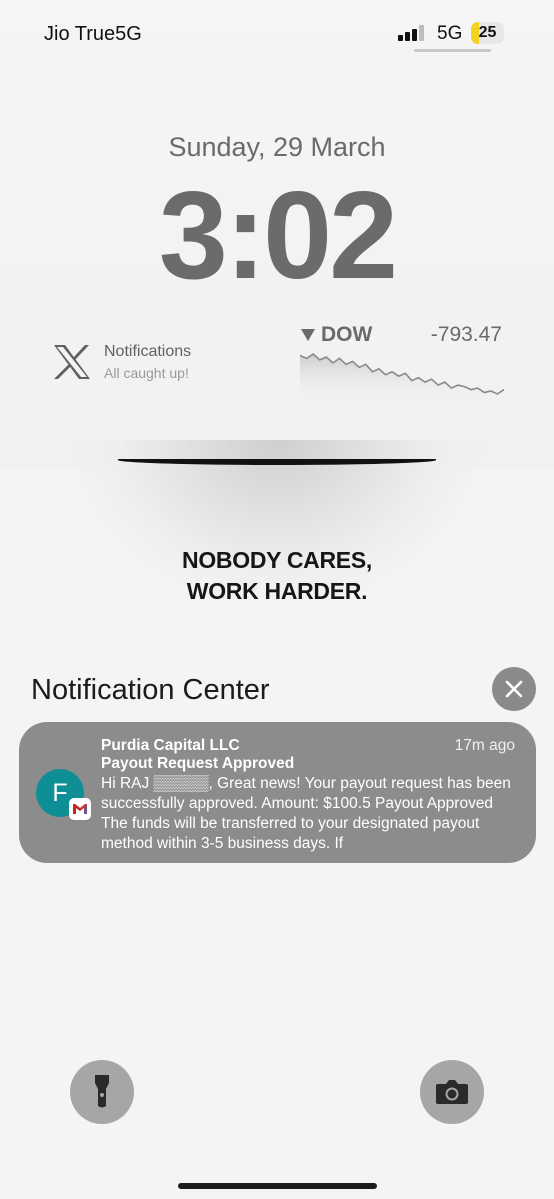 The image size is (554, 1199). I want to click on x-widget-subtitle: All caught up!, so click(146, 373).